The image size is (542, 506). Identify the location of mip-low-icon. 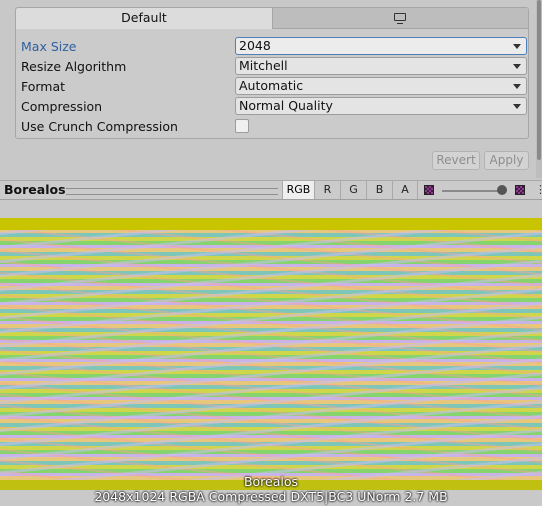
(429, 190).